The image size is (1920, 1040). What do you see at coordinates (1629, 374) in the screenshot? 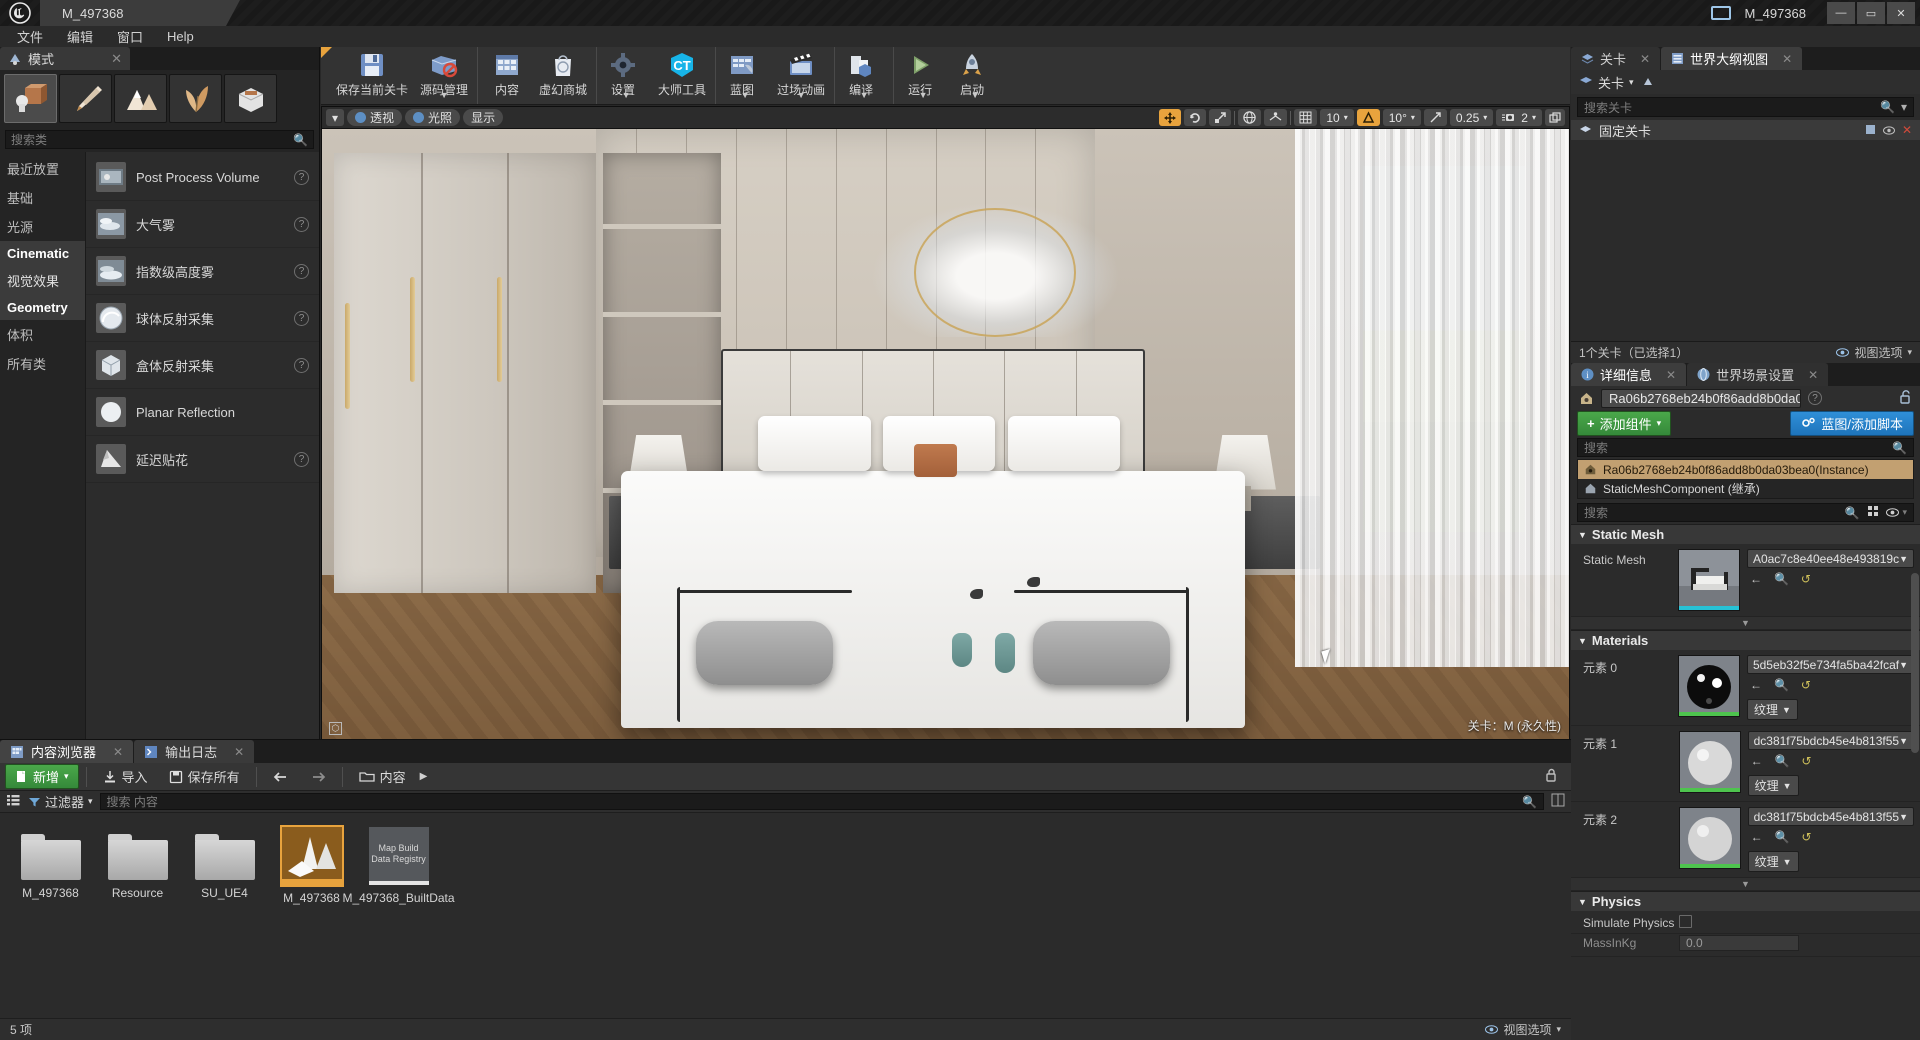
I see `tab-details: i 详细信息 ✕` at bounding box center [1629, 374].